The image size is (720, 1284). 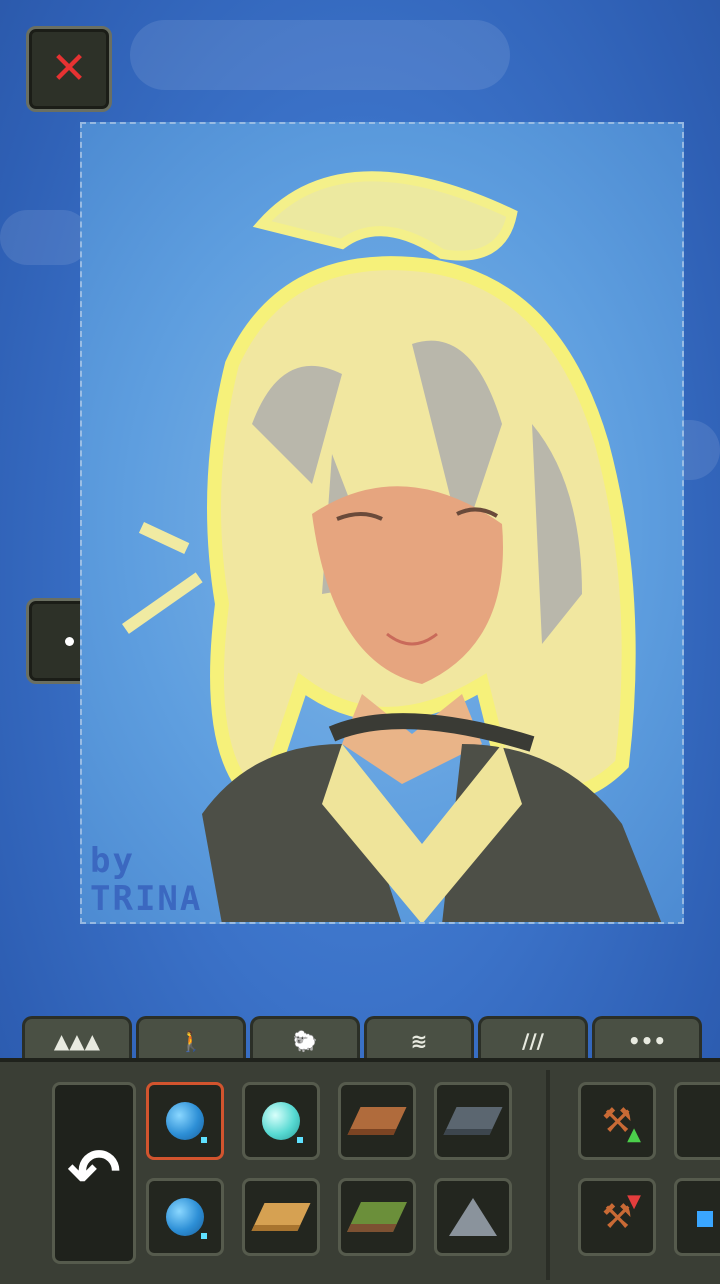 I want to click on sand-tile, so click(x=281, y=1217).